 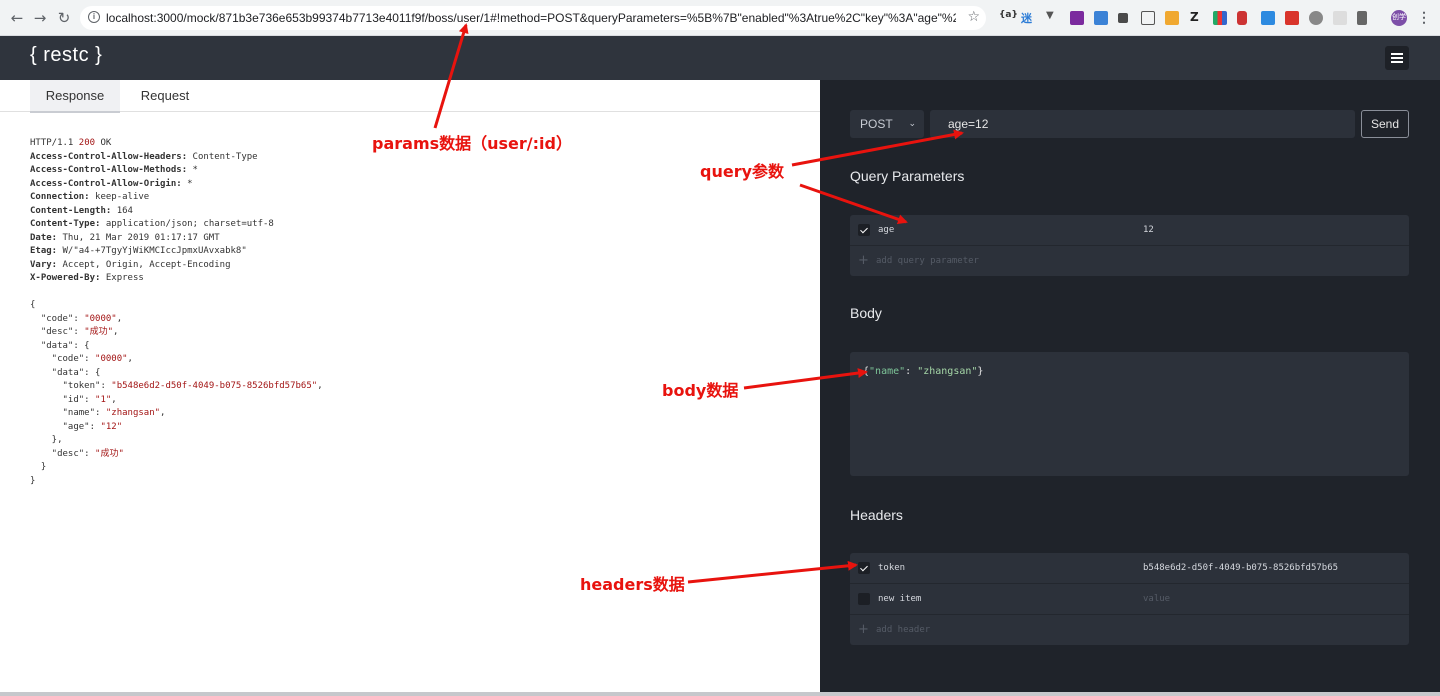 What do you see at coordinates (176, 198) in the screenshot?
I see `response-header-line: Connection: keep-alive` at bounding box center [176, 198].